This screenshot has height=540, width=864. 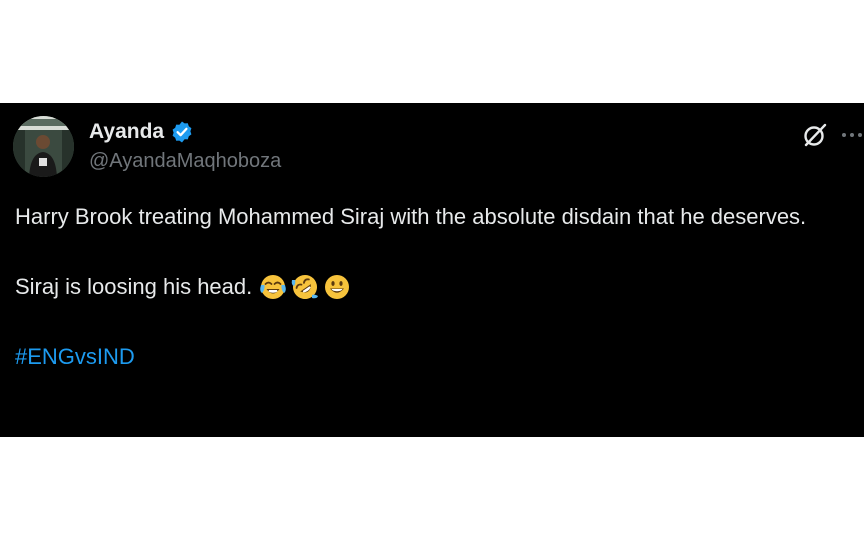 I want to click on user-handle: @AyandaMaqhoboza, so click(x=185, y=161).